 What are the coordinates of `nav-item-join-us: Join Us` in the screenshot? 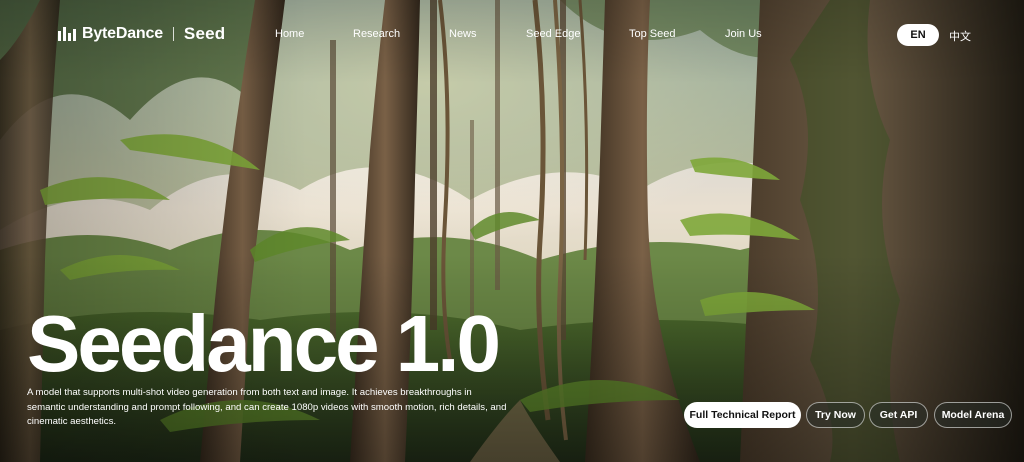 It's located at (743, 34).